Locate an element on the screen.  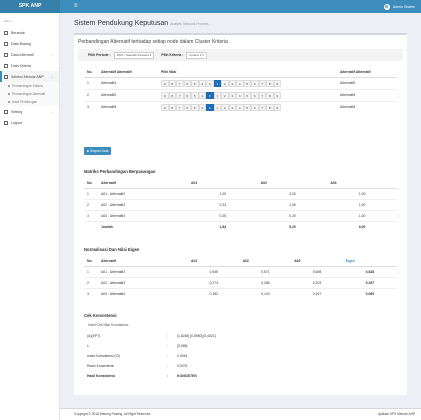
save-button: ■ Simpan Data is located at coordinates (98, 151).